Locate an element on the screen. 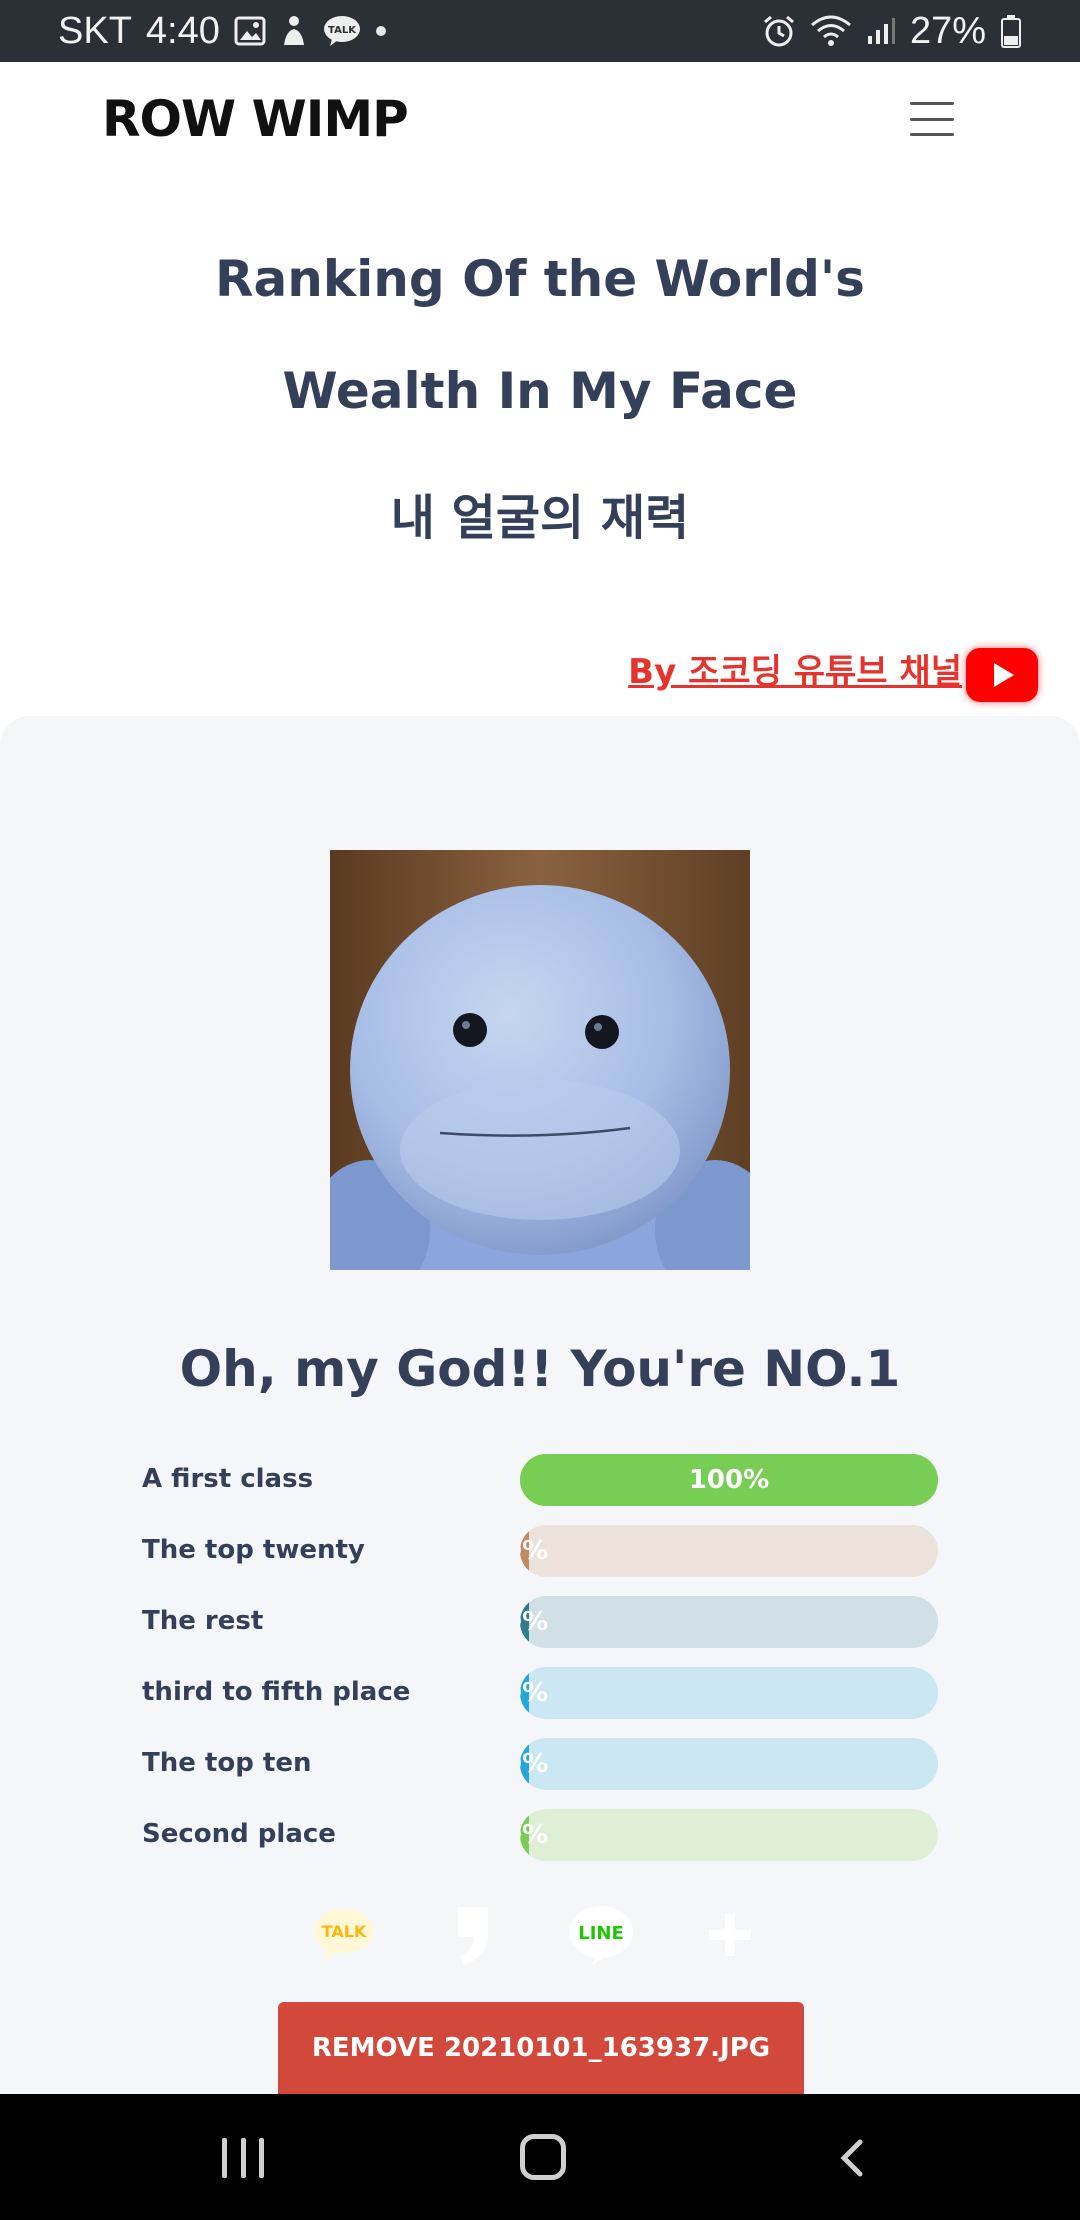 Image resolution: width=1080 pixels, height=2220 pixels. more-share-button is located at coordinates (730, 1935).